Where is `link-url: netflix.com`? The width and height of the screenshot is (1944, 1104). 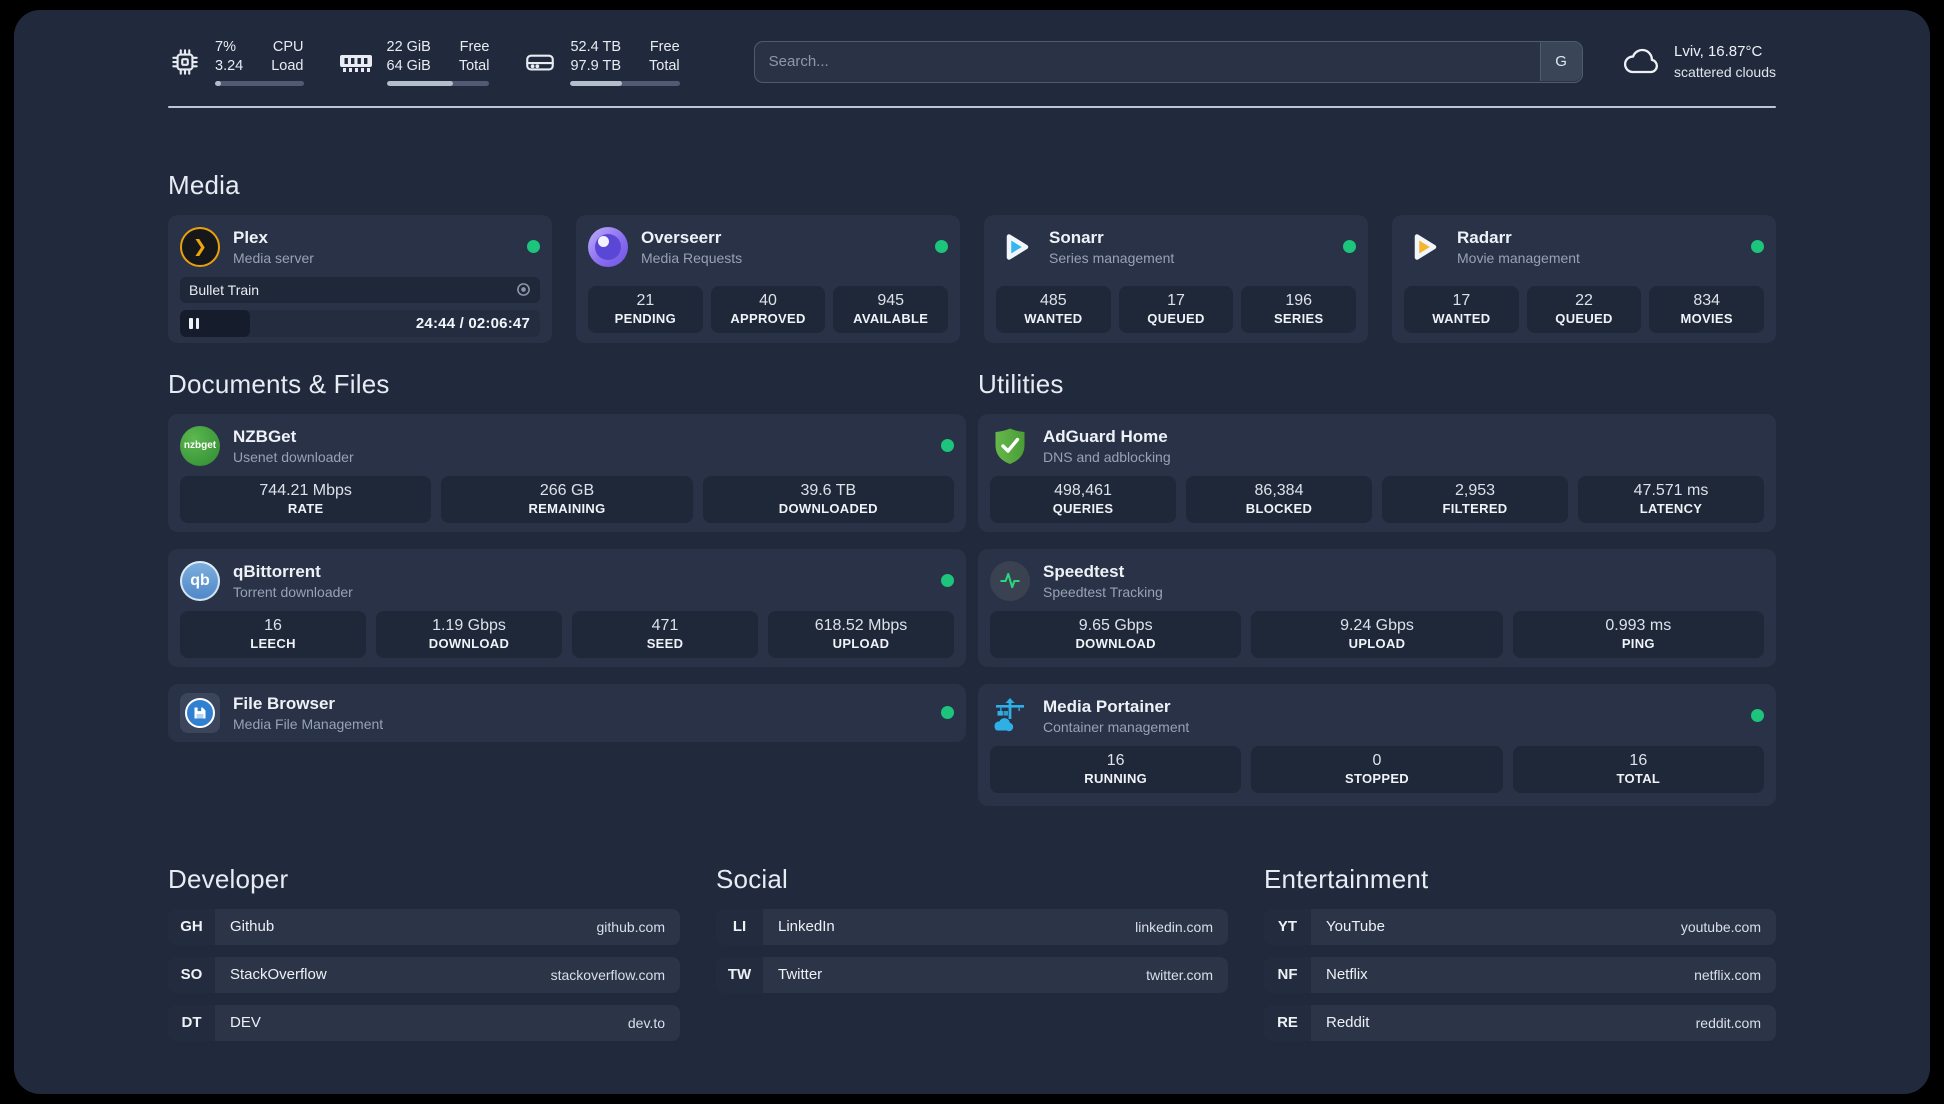 link-url: netflix.com is located at coordinates (1727, 974).